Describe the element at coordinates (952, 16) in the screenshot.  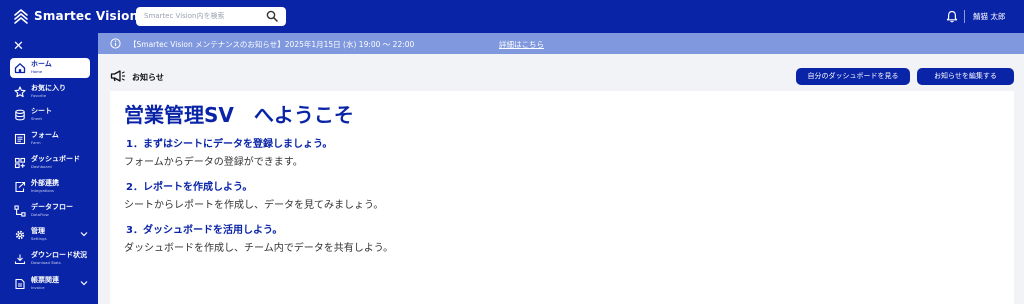
I see `bell-icon` at that location.